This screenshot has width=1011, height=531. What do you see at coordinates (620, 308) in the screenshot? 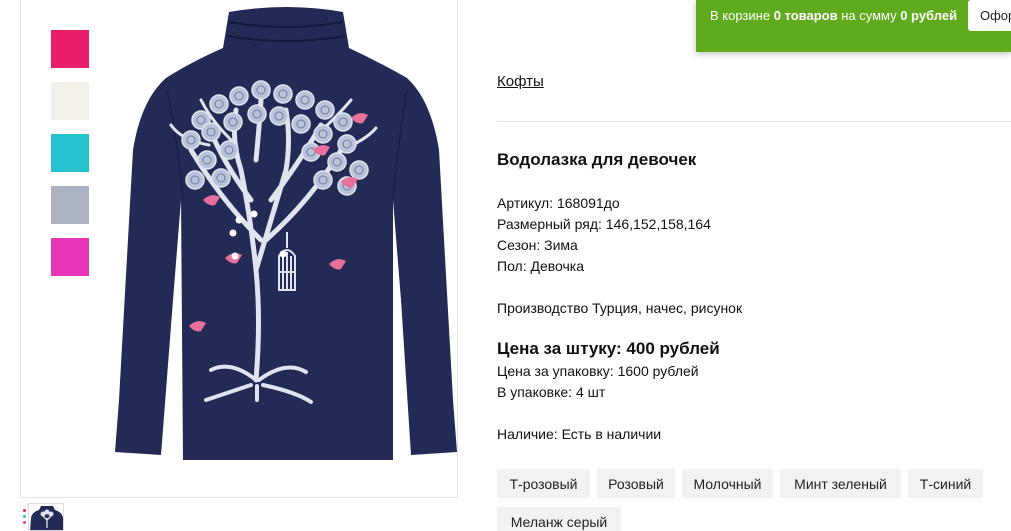
I see `product-production: Производство Турция, начес, рисунок` at bounding box center [620, 308].